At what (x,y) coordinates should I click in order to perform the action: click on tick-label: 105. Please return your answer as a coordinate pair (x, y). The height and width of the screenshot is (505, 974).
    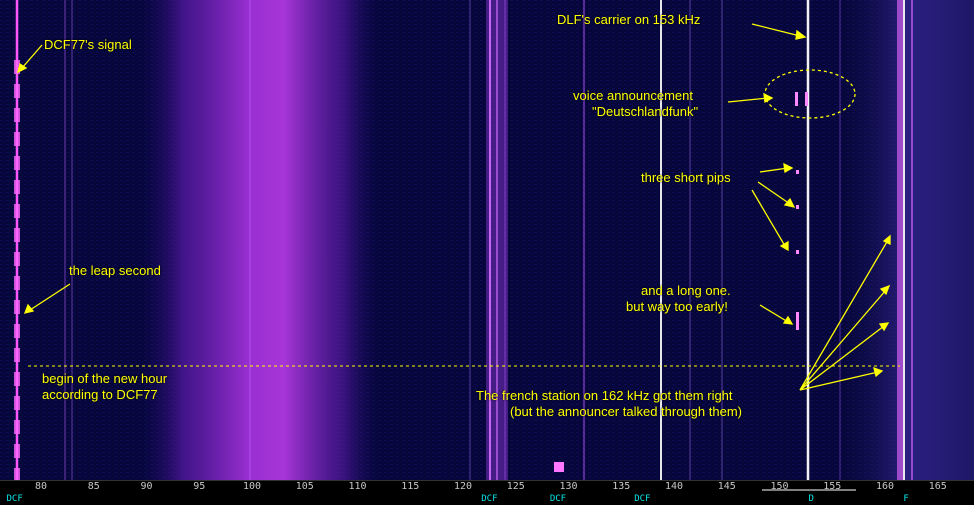
    Looking at the image, I should click on (305, 486).